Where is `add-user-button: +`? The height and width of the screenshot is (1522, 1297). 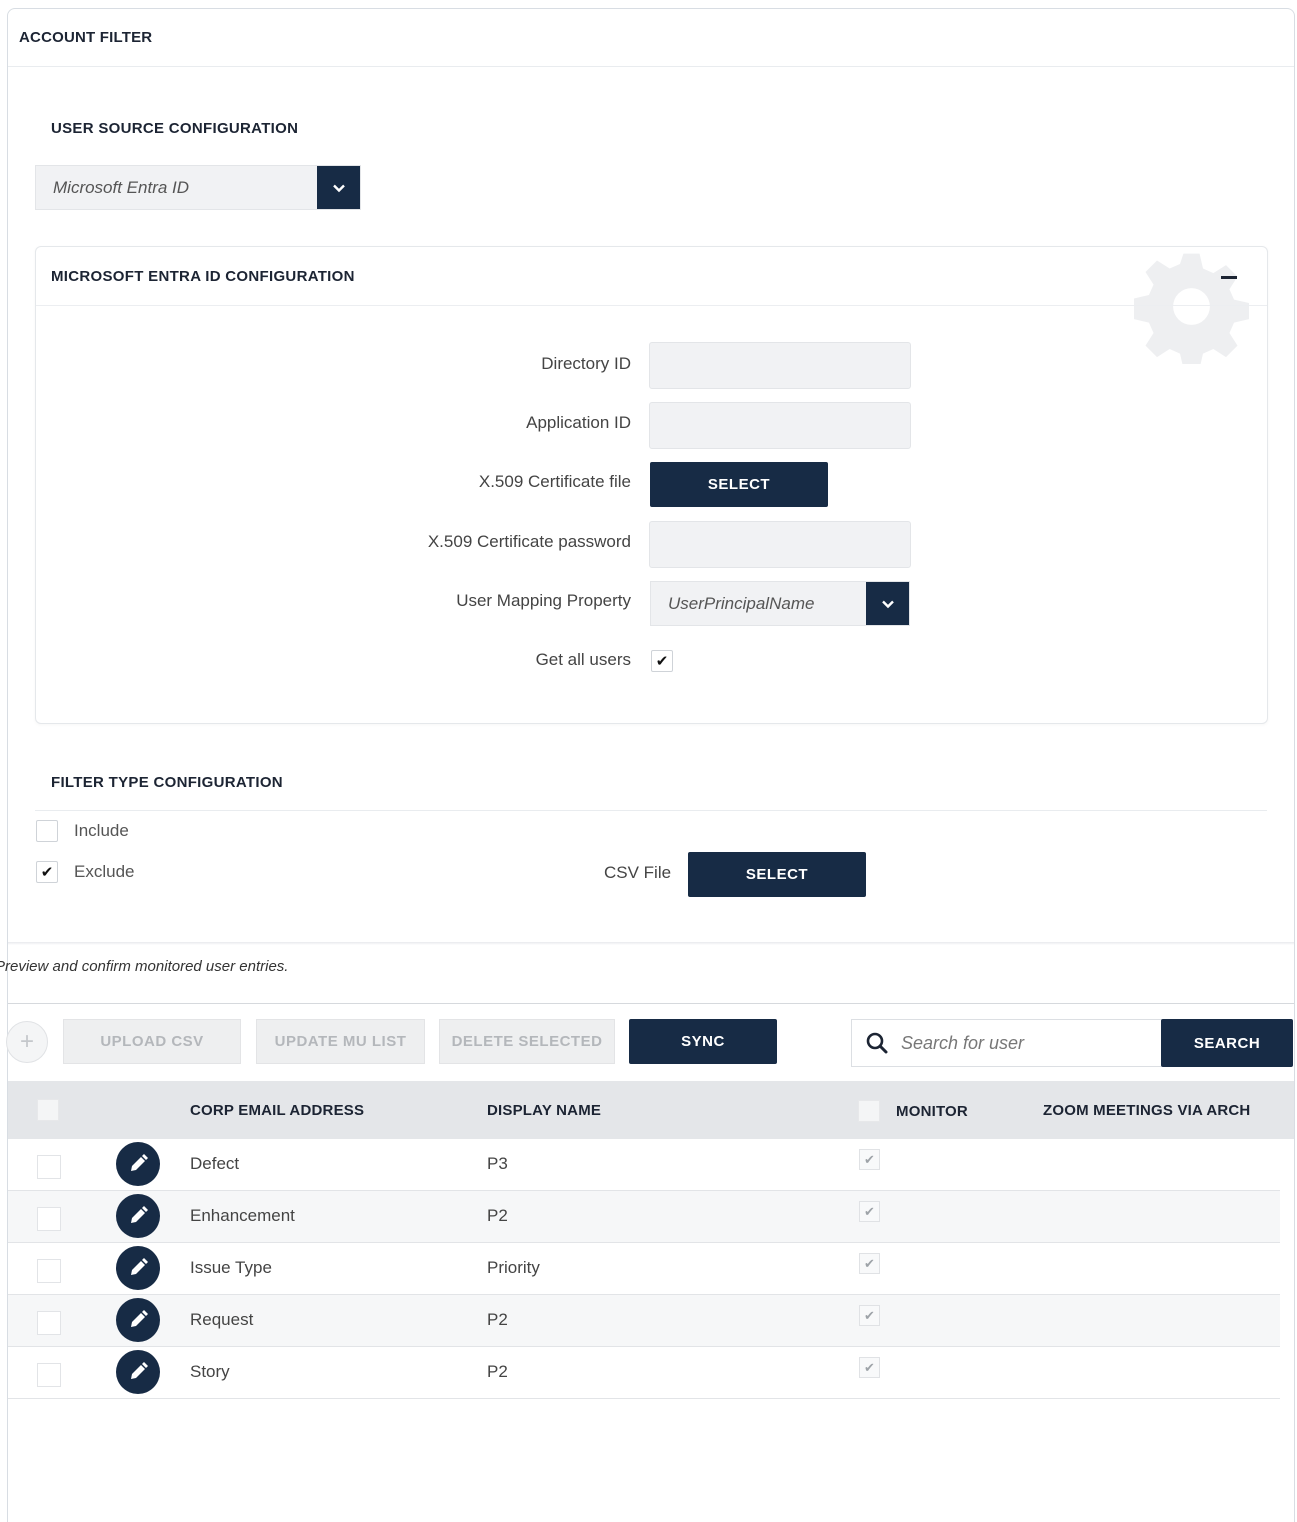
add-user-button: + is located at coordinates (27, 1042).